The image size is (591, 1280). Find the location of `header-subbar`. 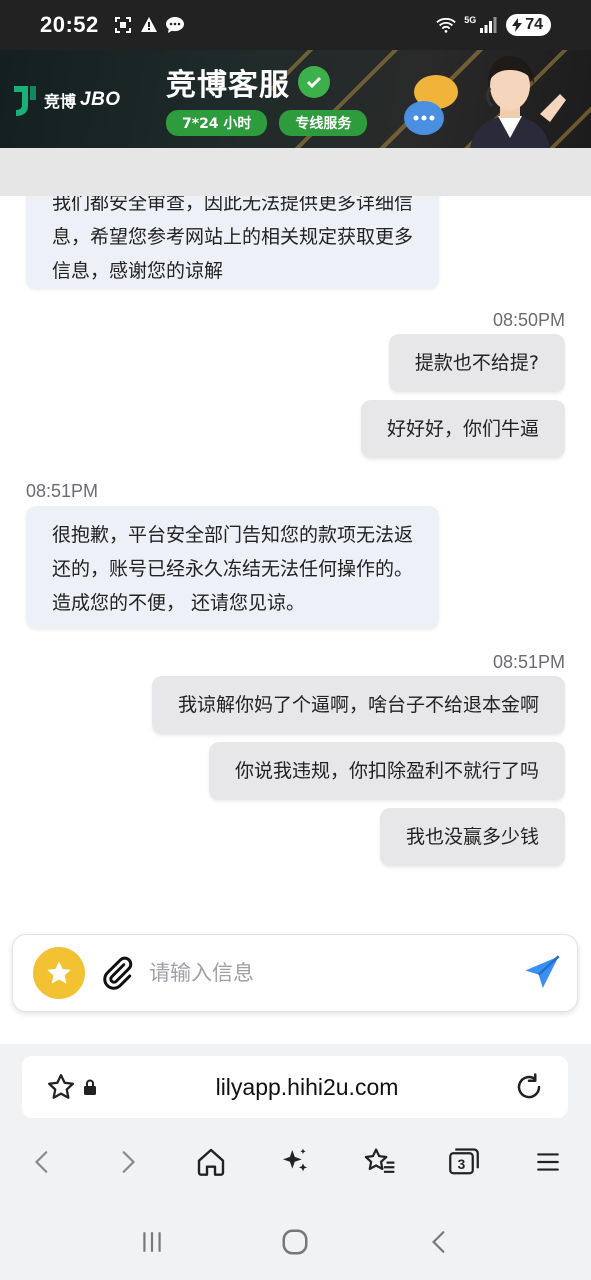

header-subbar is located at coordinates (295, 172).